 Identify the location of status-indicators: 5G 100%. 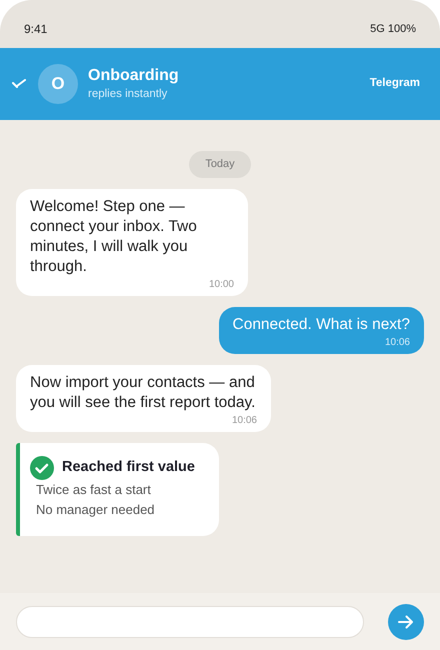
(393, 29).